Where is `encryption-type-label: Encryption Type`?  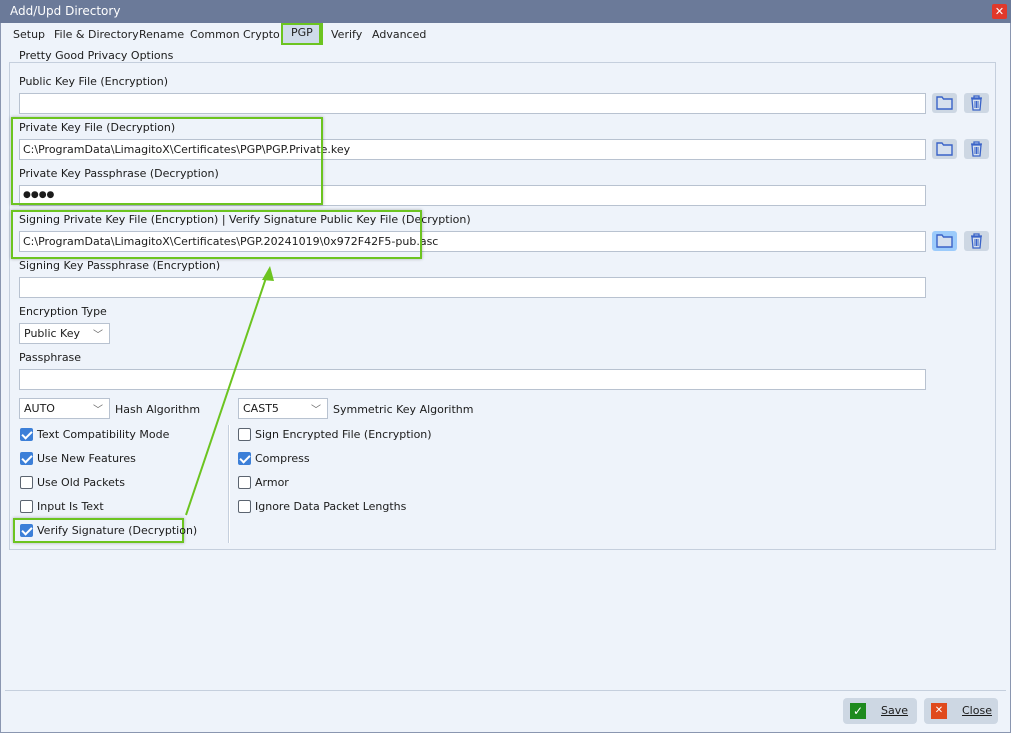
encryption-type-label: Encryption Type is located at coordinates (63, 311).